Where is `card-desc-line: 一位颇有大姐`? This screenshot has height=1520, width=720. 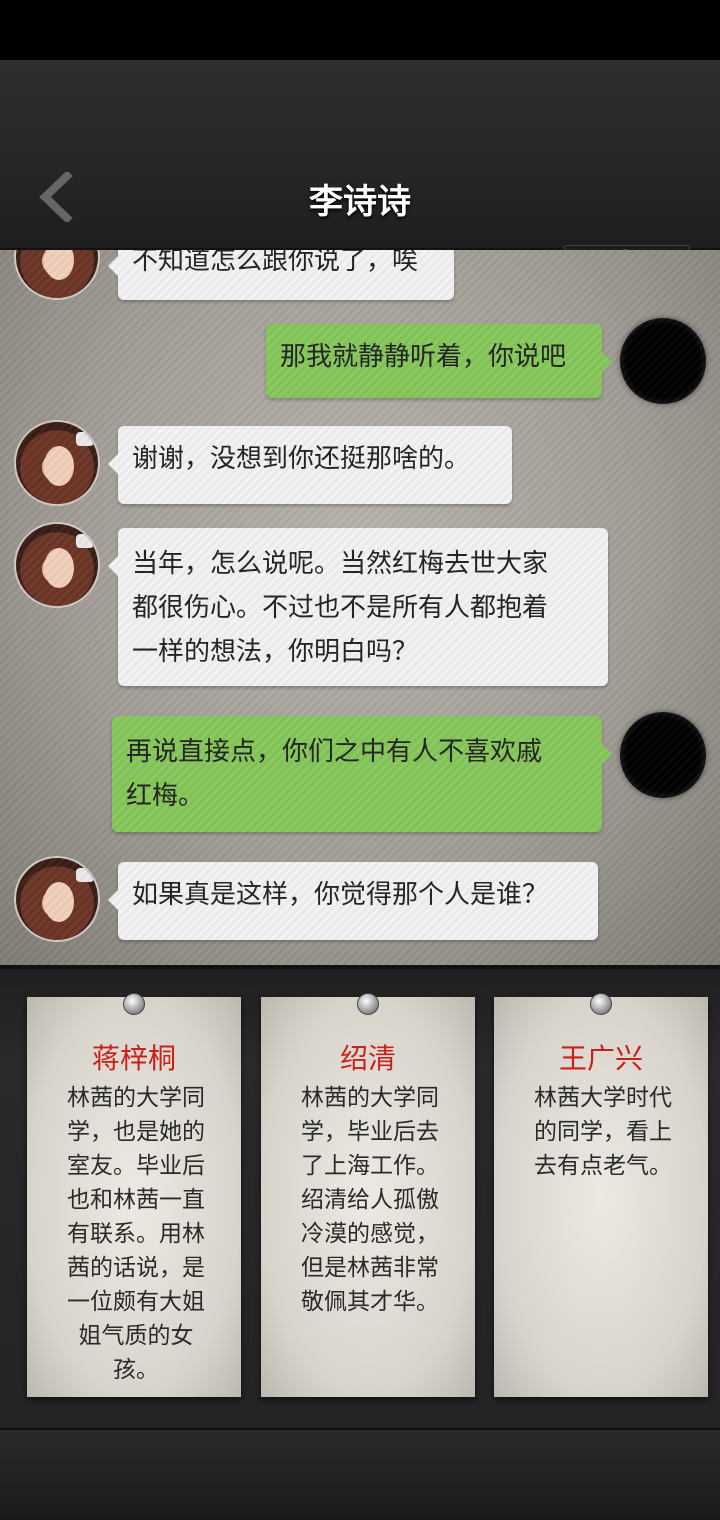 card-desc-line: 一位颇有大姐 is located at coordinates (136, 1302).